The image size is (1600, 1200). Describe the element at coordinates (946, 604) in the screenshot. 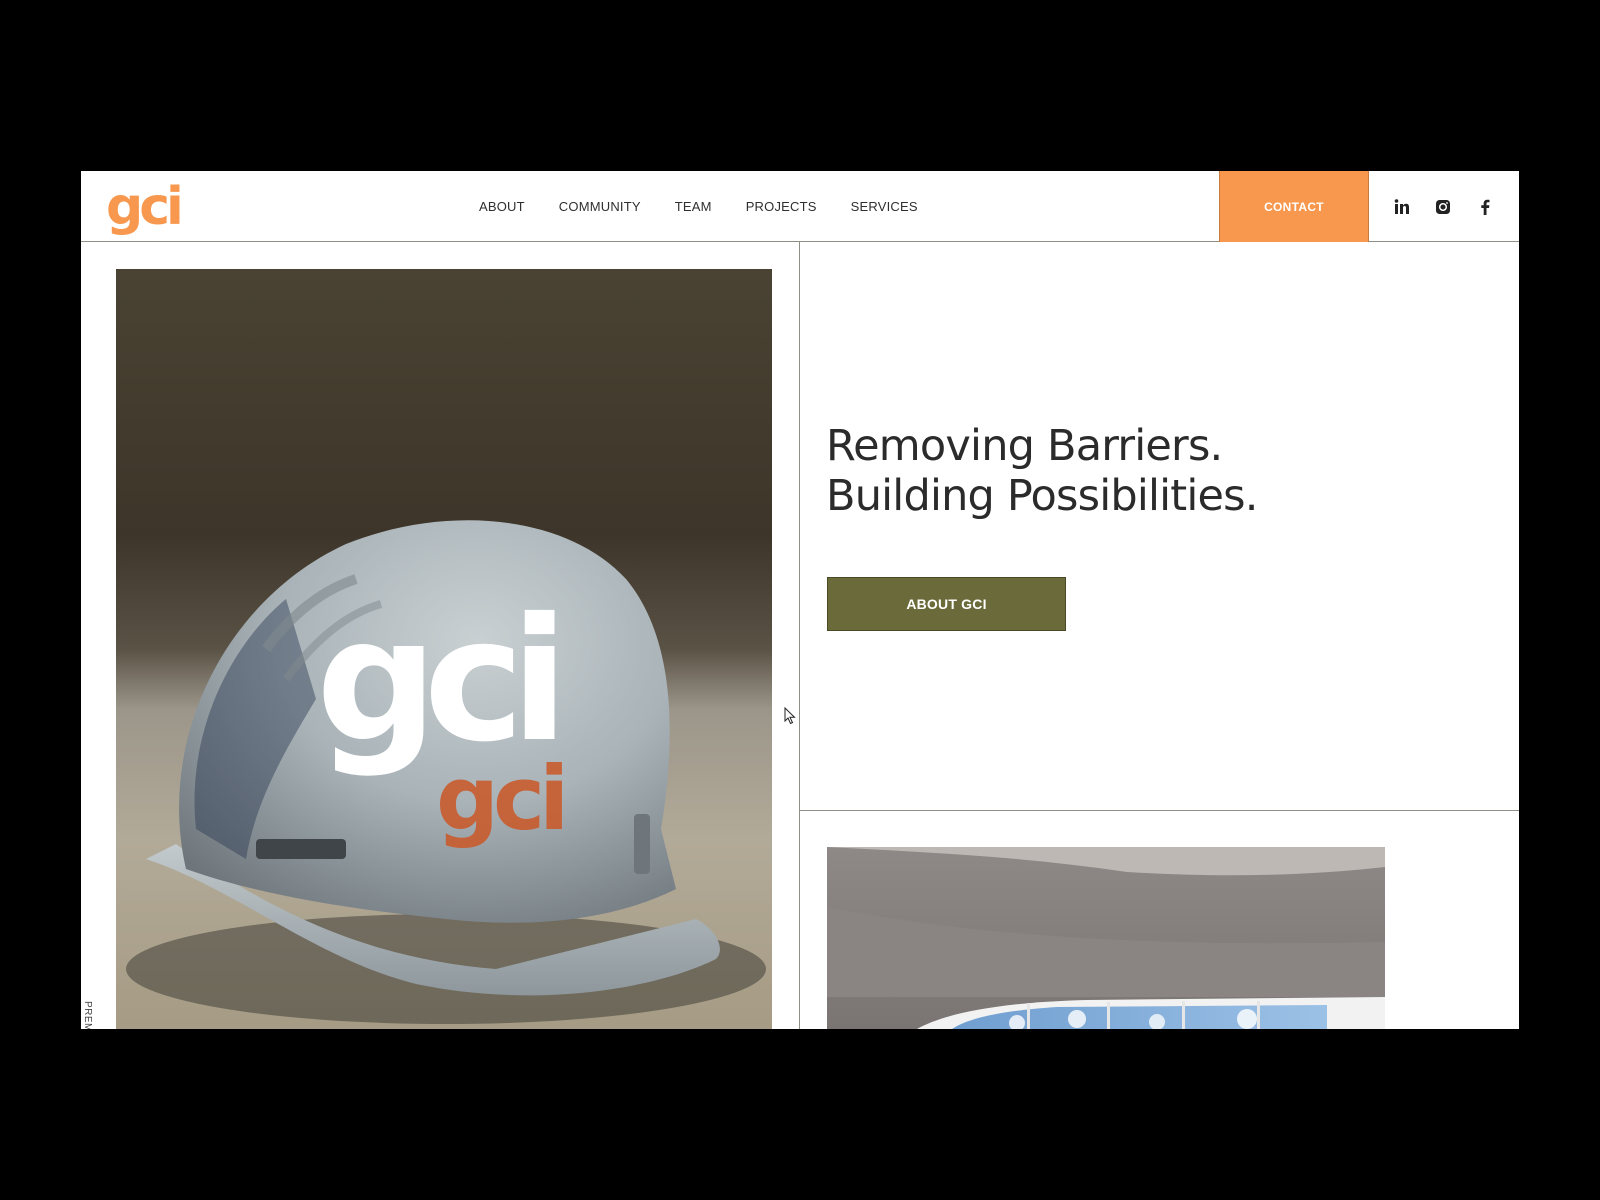

I see `about-gci-button: ABOUT GCI` at that location.